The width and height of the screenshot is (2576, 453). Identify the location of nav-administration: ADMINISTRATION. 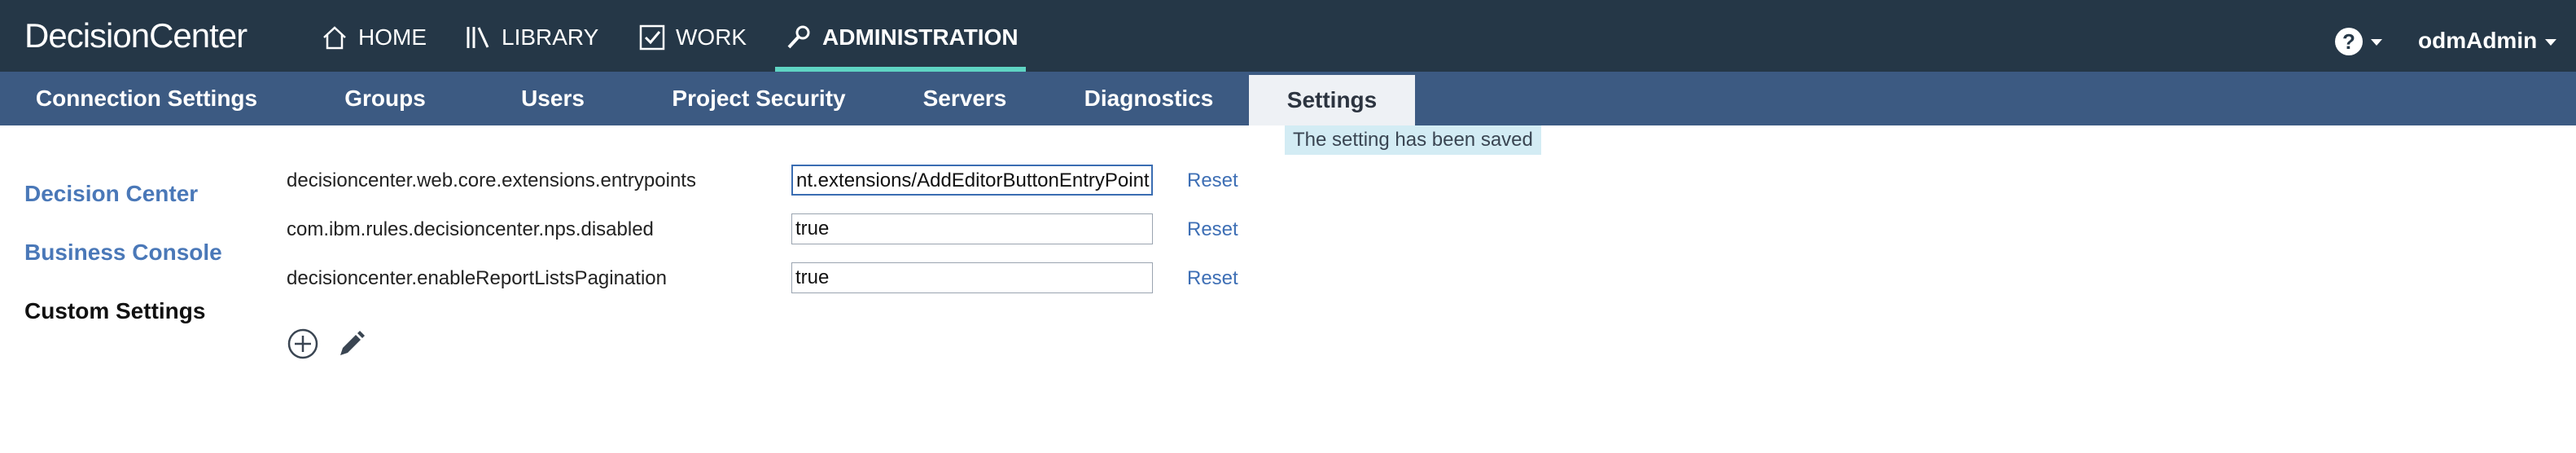
(902, 37).